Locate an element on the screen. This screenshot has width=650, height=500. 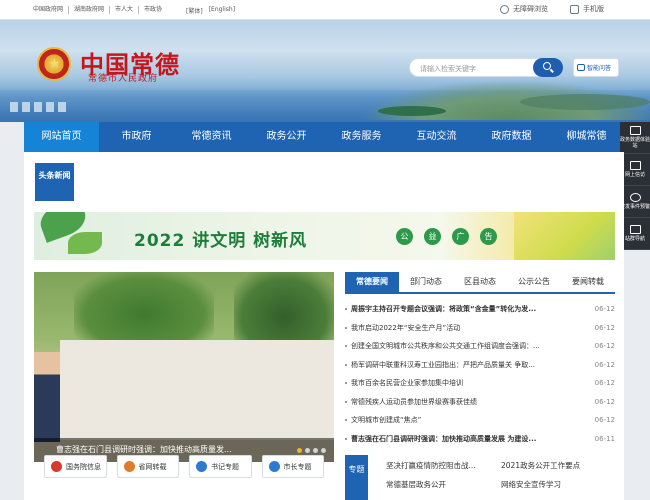
nav-home: 网站首页 is located at coordinates (61, 137).